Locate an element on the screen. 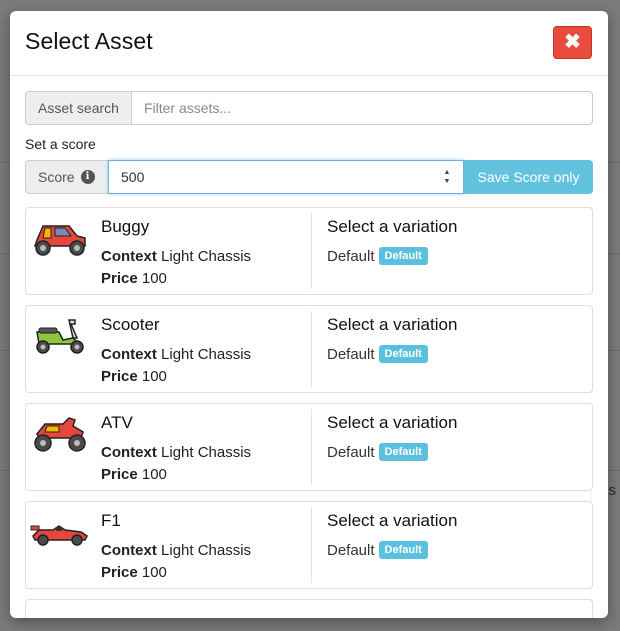 The image size is (620, 631). score-input is located at coordinates (286, 177).